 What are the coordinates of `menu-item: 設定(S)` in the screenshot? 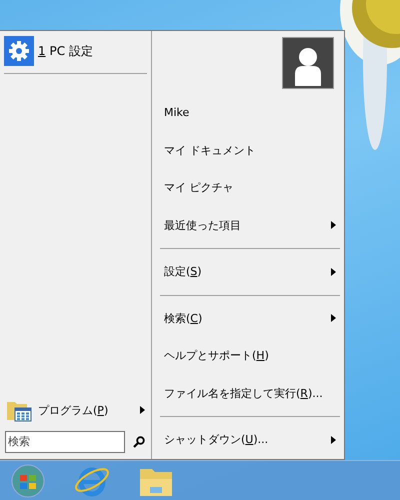 It's located at (249, 271).